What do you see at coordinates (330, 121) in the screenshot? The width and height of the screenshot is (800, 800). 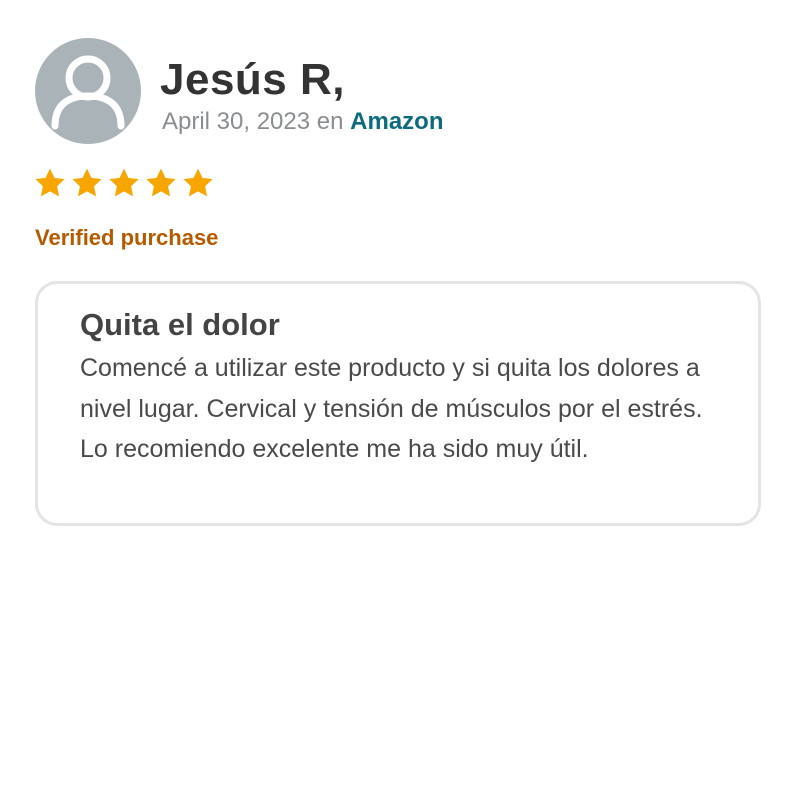 I see `source-prefix: en` at bounding box center [330, 121].